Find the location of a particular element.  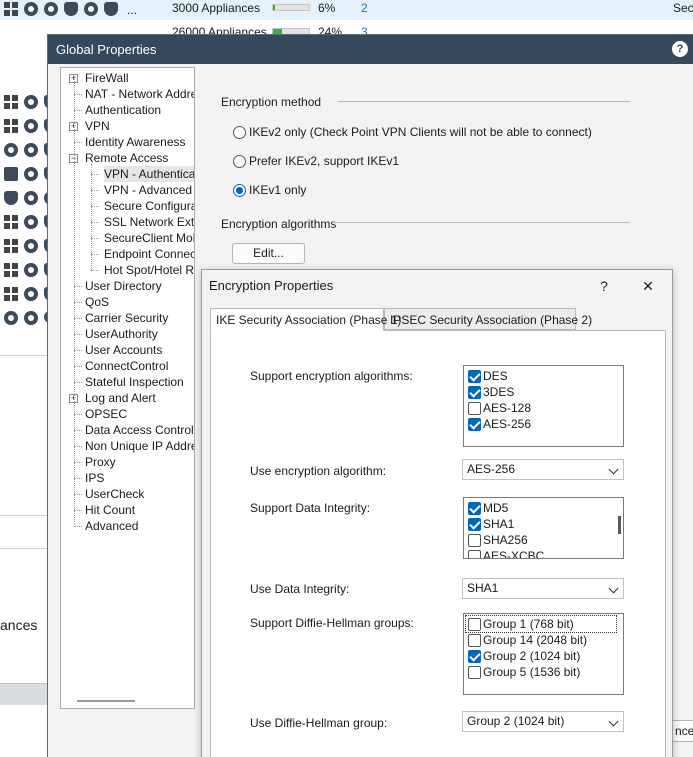

close-button: ✕ is located at coordinates (648, 286).